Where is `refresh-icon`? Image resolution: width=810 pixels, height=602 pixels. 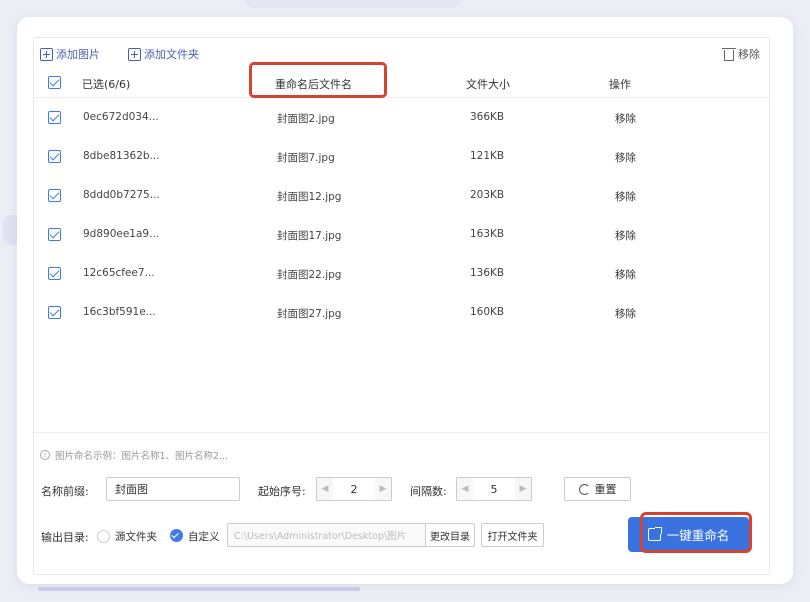 refresh-icon is located at coordinates (584, 489).